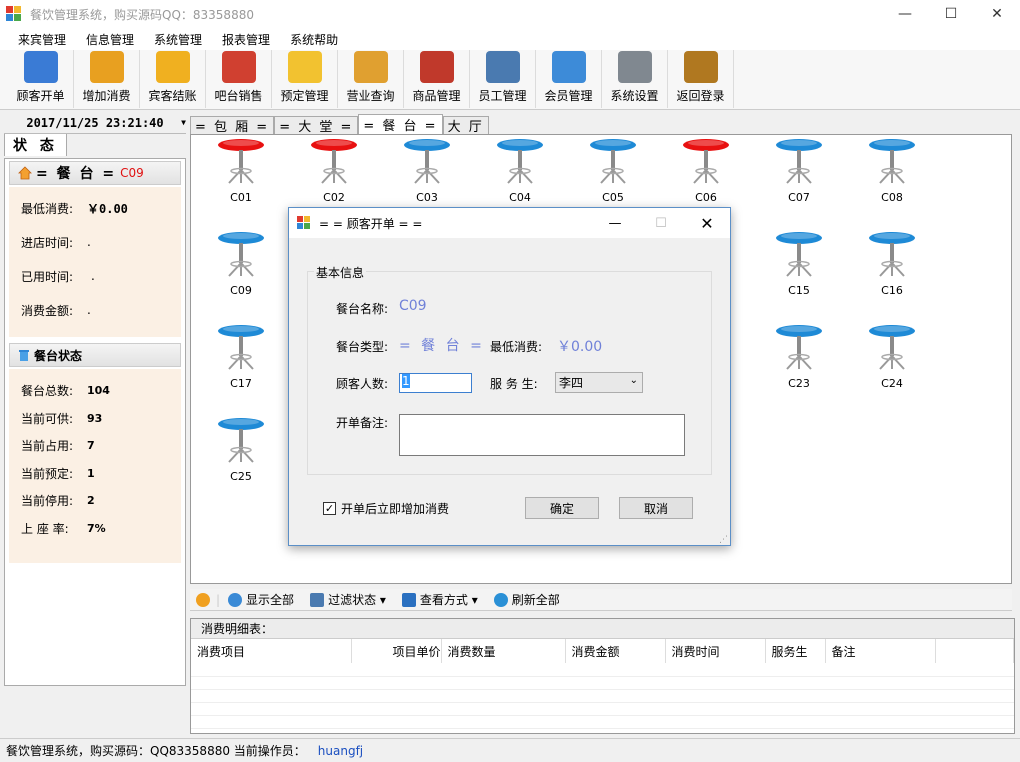 This screenshot has width=1020, height=762. I want to click on status-row-value: 1, so click(91, 473).